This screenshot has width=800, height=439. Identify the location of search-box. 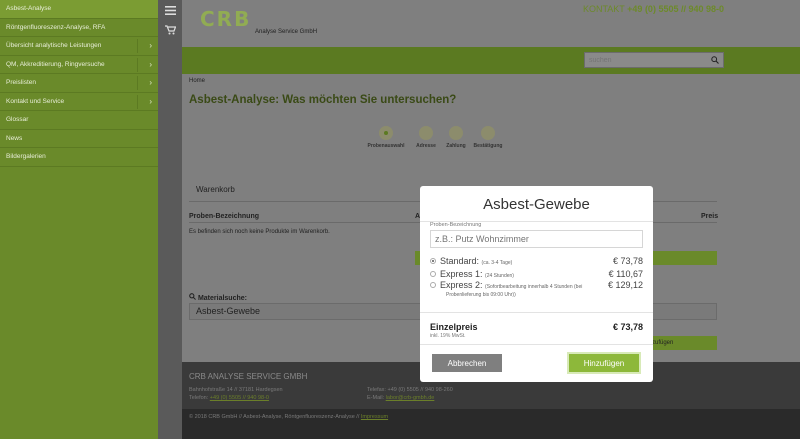
(654, 60).